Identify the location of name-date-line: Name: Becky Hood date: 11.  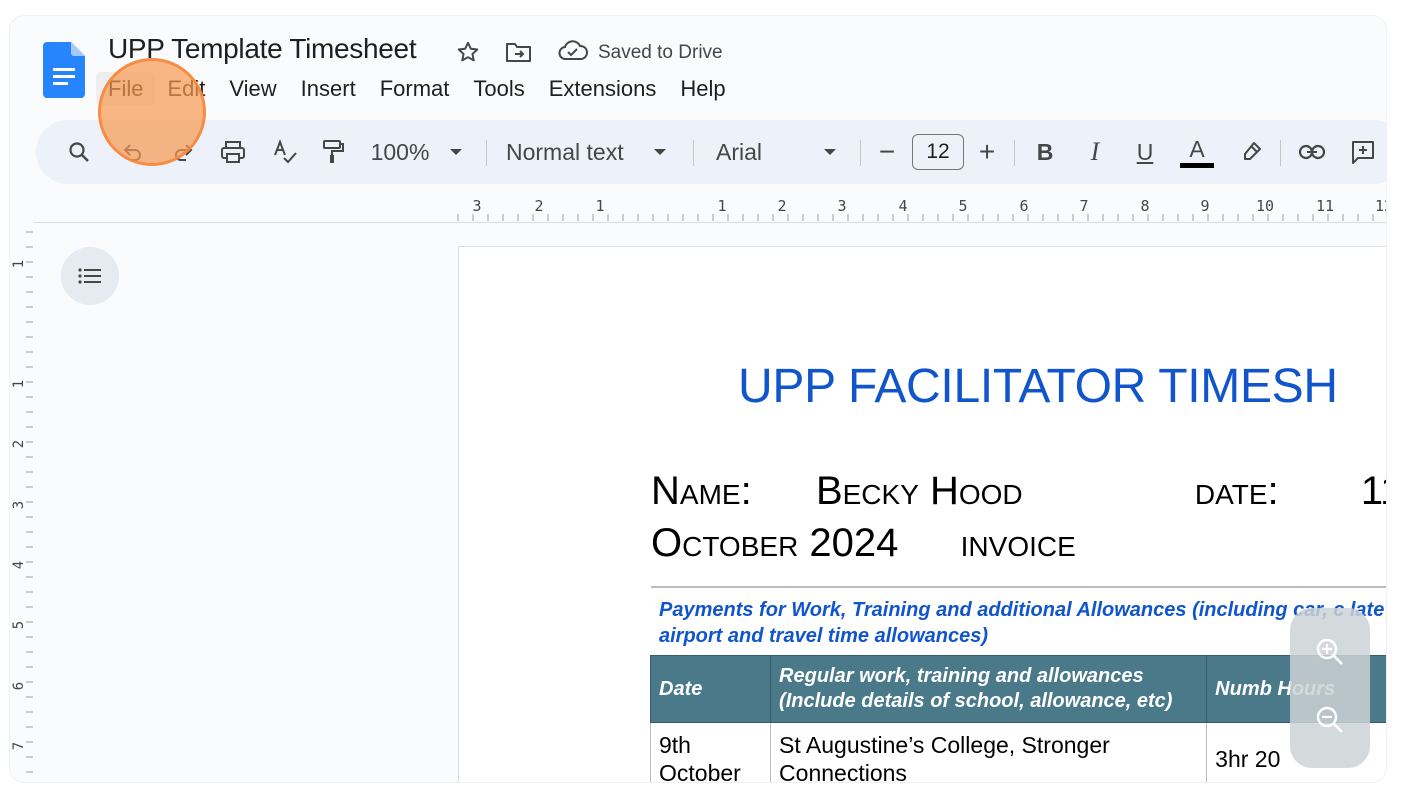
(1018, 491).